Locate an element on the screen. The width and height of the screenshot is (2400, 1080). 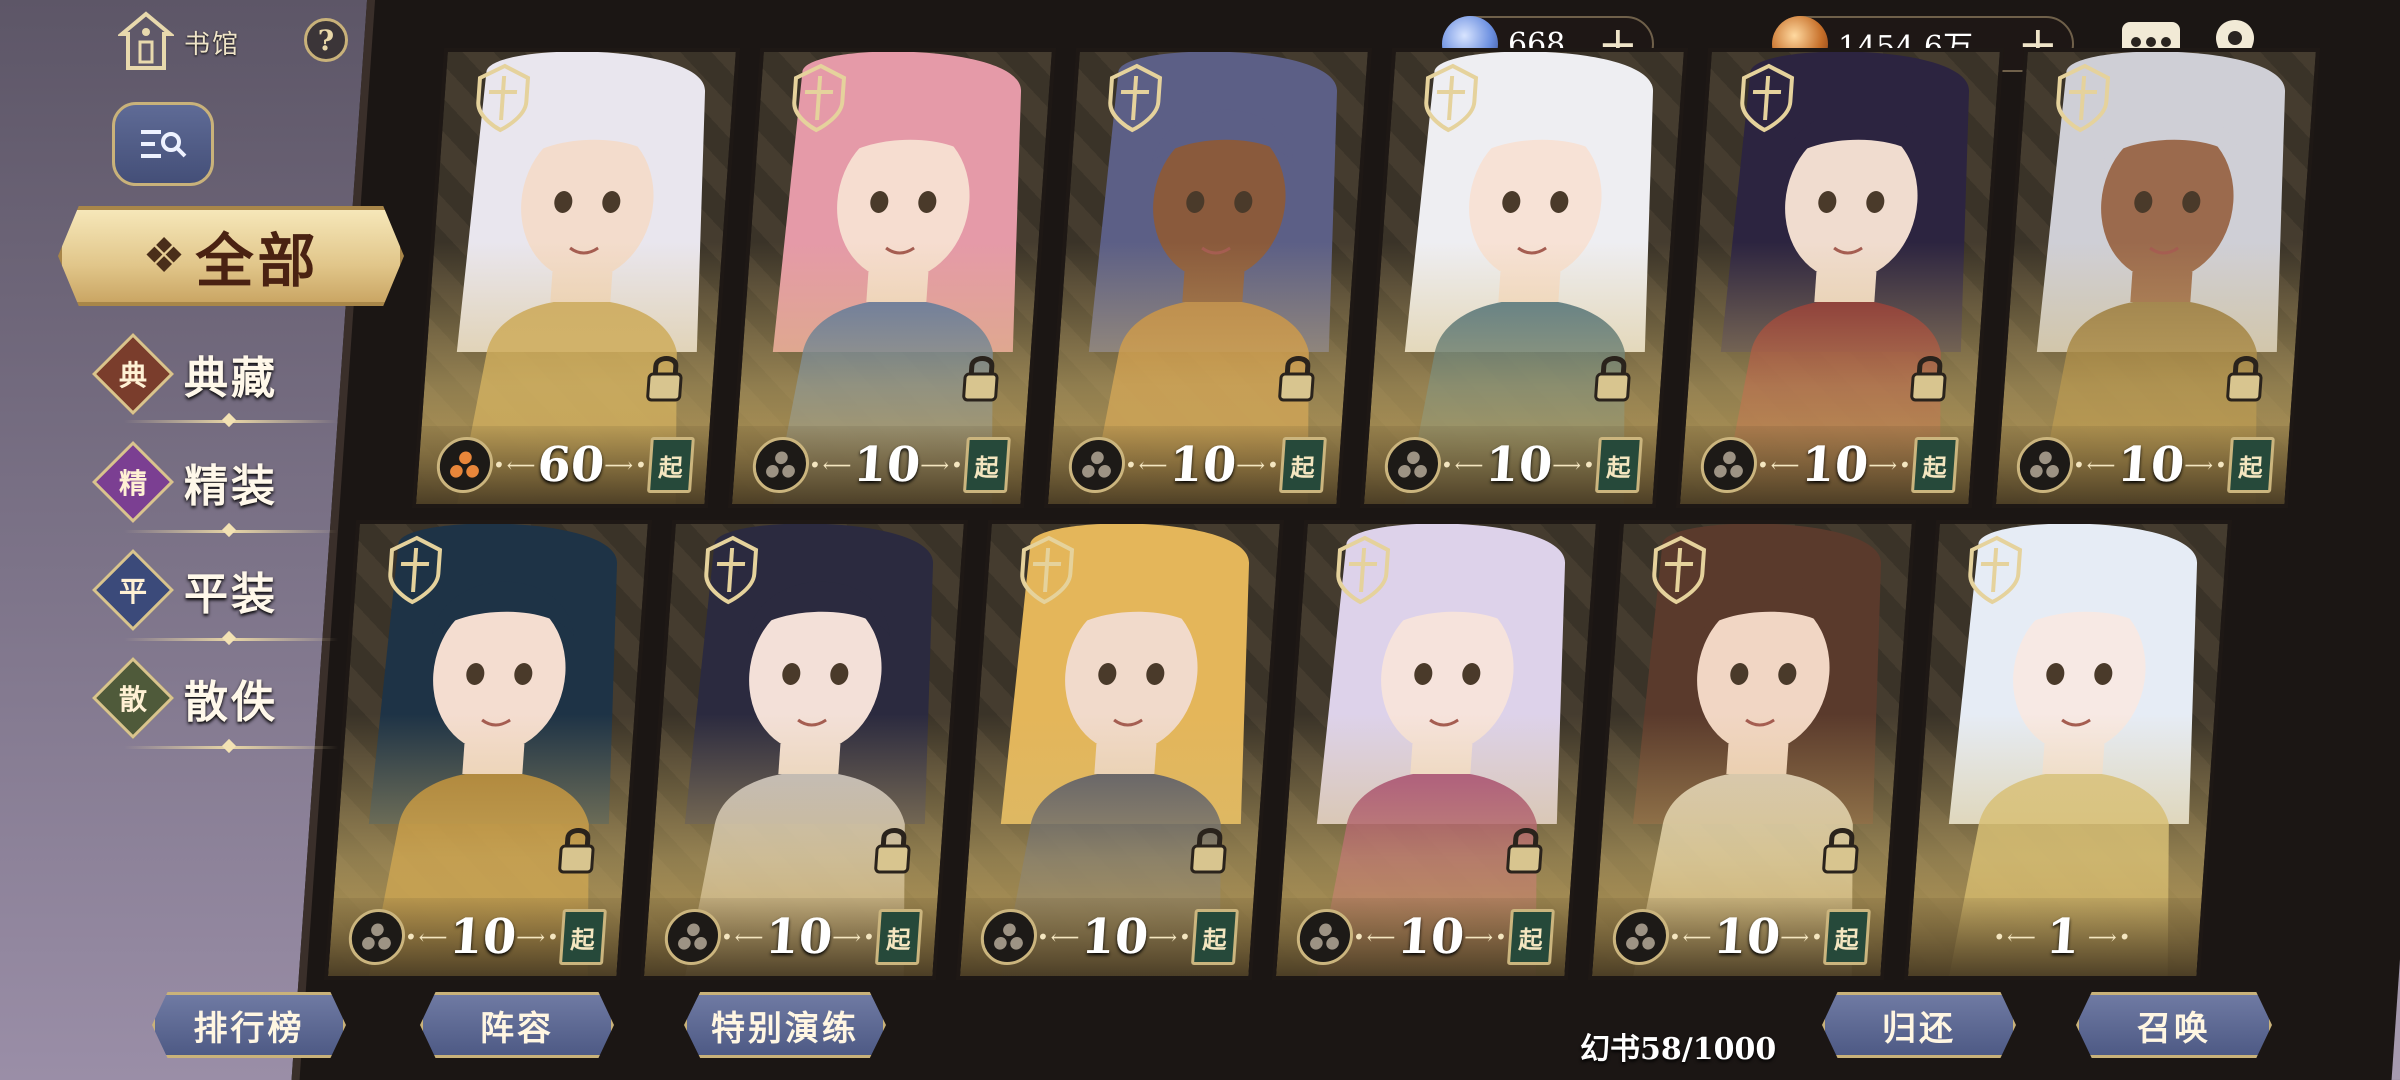
filter-search-icon is located at coordinates (164, 144).